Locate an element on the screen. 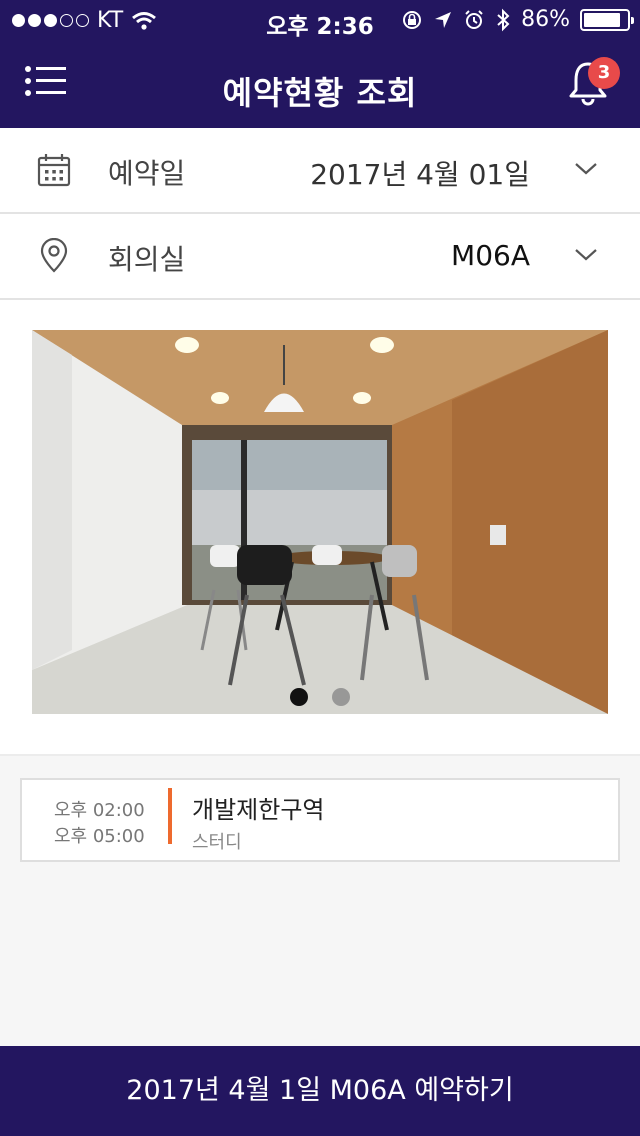 The width and height of the screenshot is (640, 1136). battery-icon is located at coordinates (607, 19).